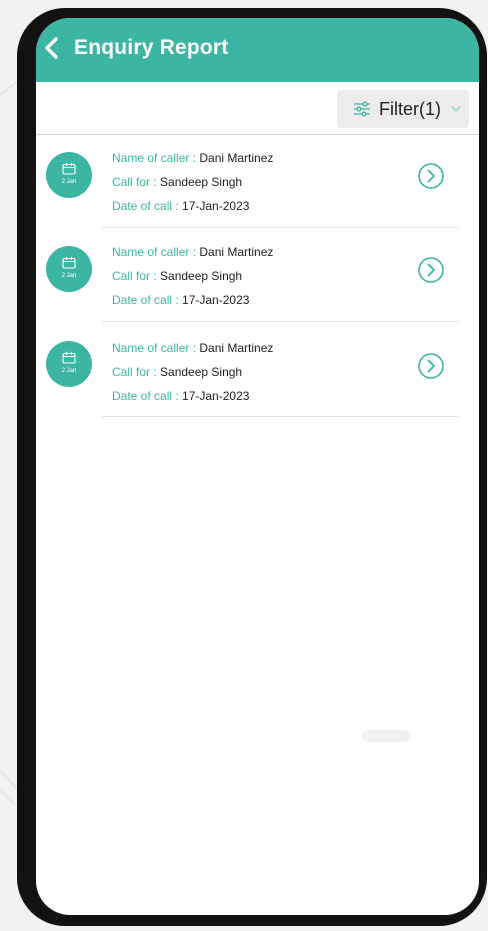 The height and width of the screenshot is (931, 488). I want to click on sliders-icon, so click(362, 109).